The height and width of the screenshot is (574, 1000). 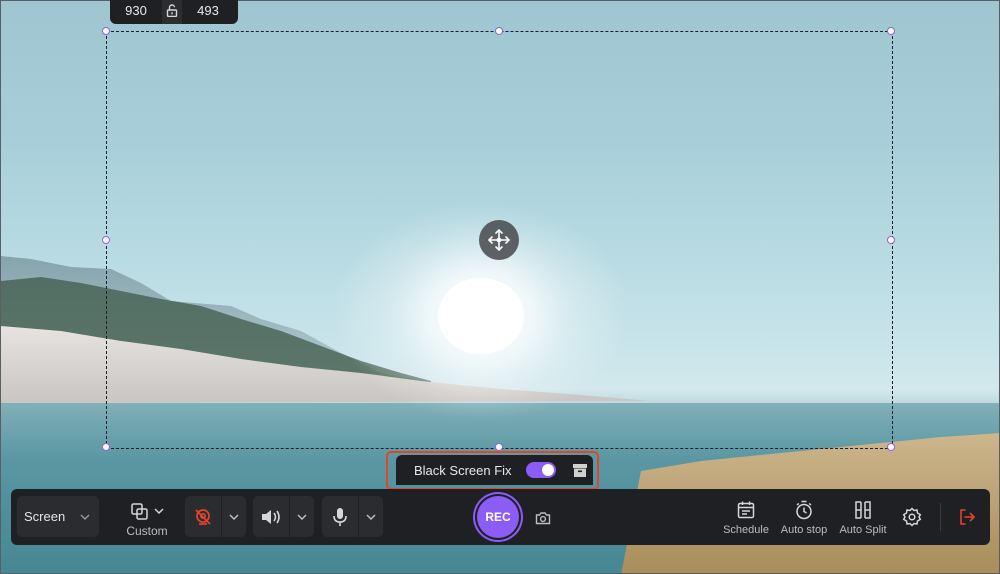 I want to click on calendar-icon, so click(x=746, y=510).